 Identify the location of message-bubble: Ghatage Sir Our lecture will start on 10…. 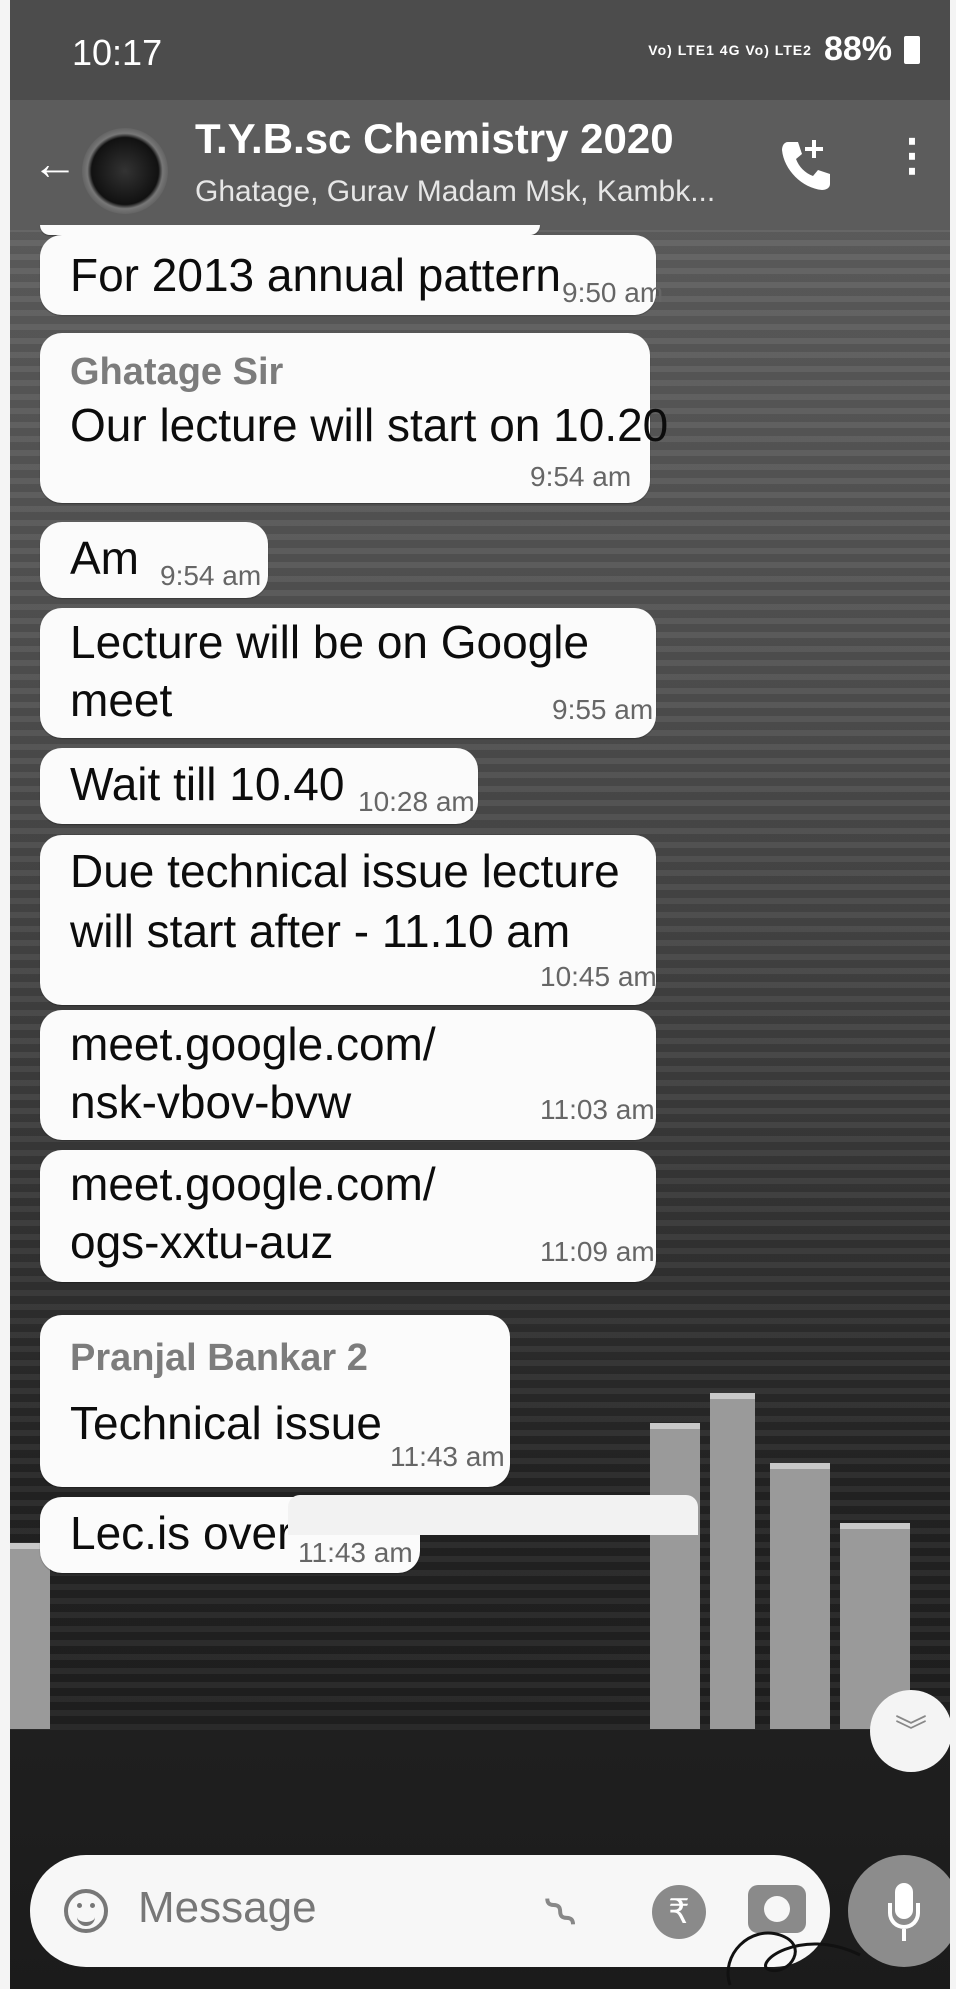
(354, 418).